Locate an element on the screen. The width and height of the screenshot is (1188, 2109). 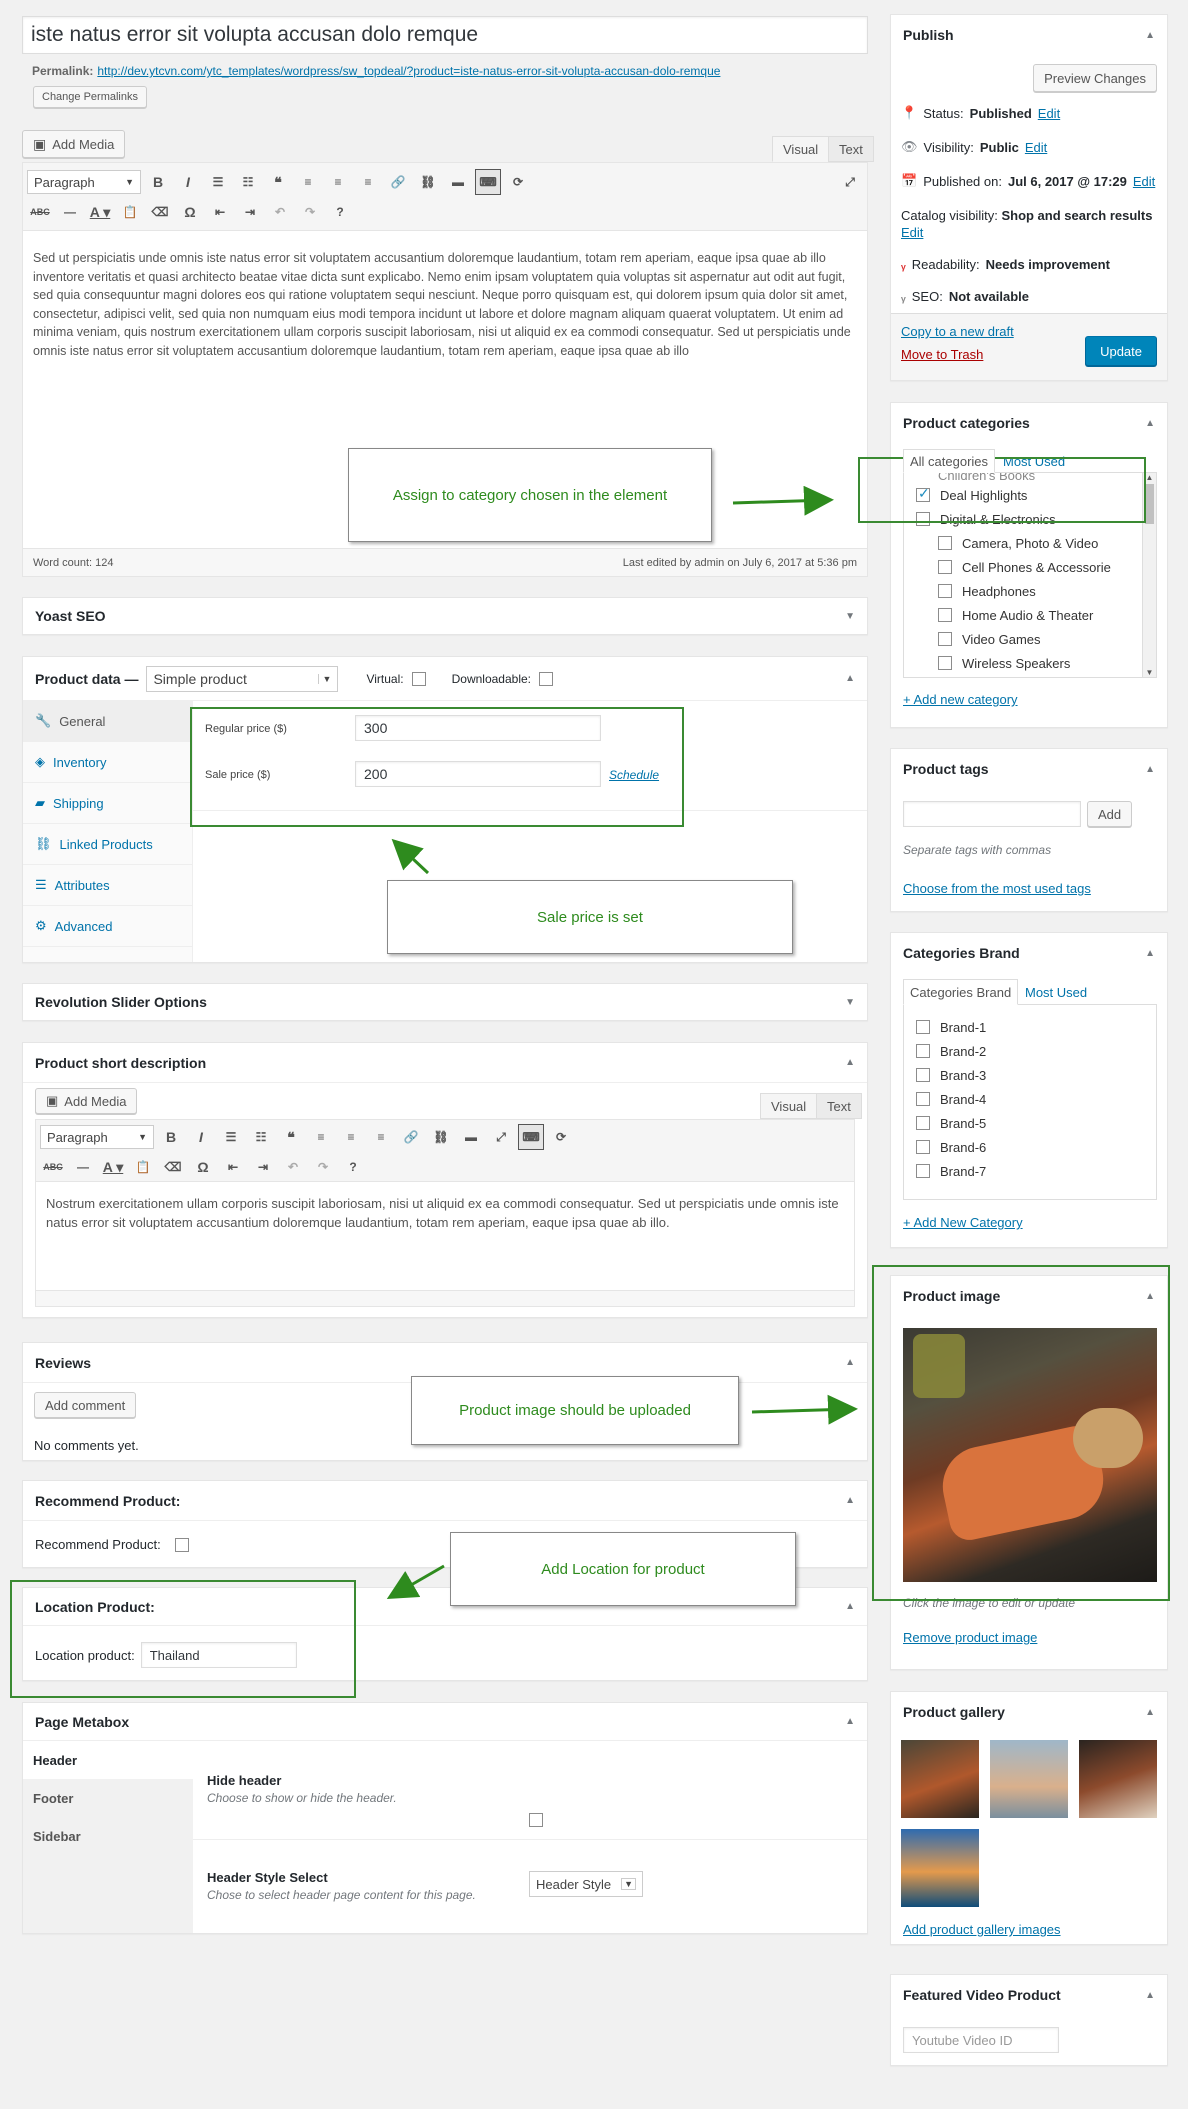
scroll-thumb is located at coordinates (1149, 504).